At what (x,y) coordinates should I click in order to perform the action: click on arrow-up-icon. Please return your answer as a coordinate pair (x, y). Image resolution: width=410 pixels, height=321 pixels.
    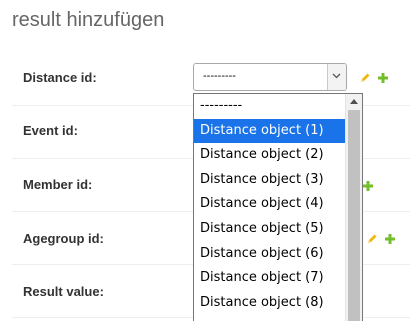
    Looking at the image, I should click on (354, 101).